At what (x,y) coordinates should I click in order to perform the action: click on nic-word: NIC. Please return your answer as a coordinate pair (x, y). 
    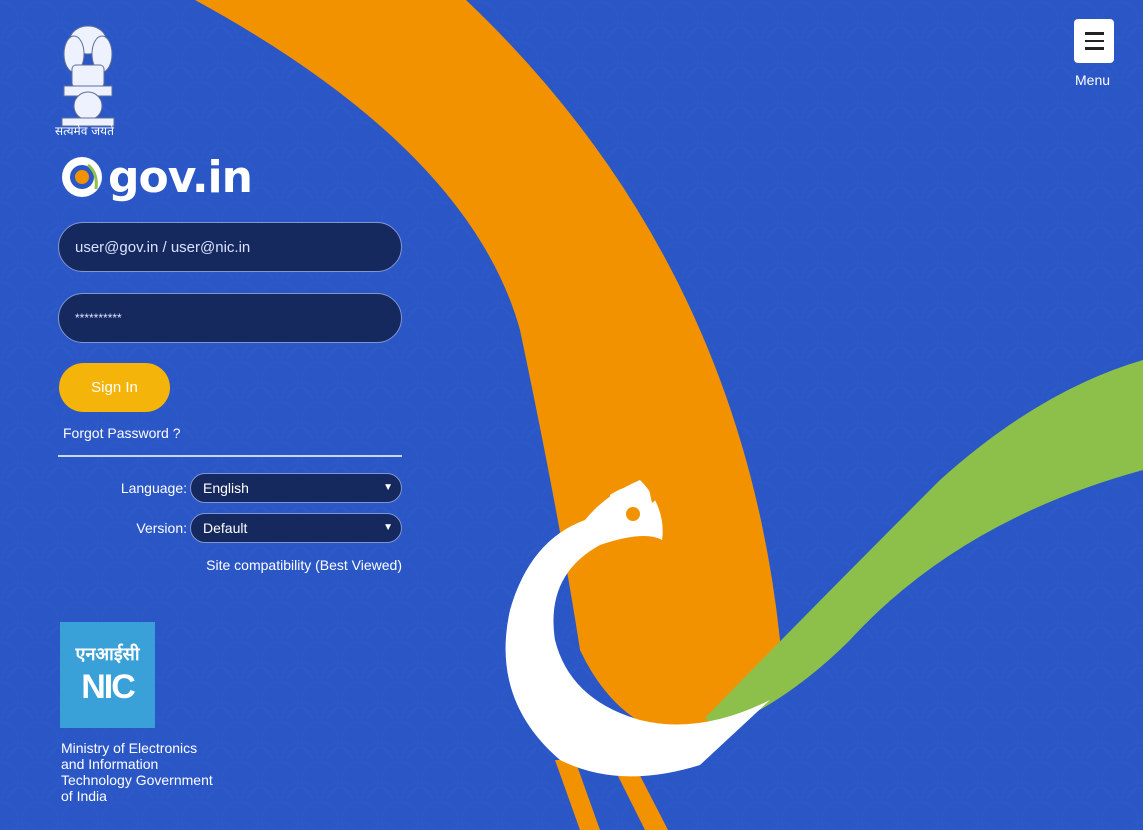
    Looking at the image, I should click on (108, 687).